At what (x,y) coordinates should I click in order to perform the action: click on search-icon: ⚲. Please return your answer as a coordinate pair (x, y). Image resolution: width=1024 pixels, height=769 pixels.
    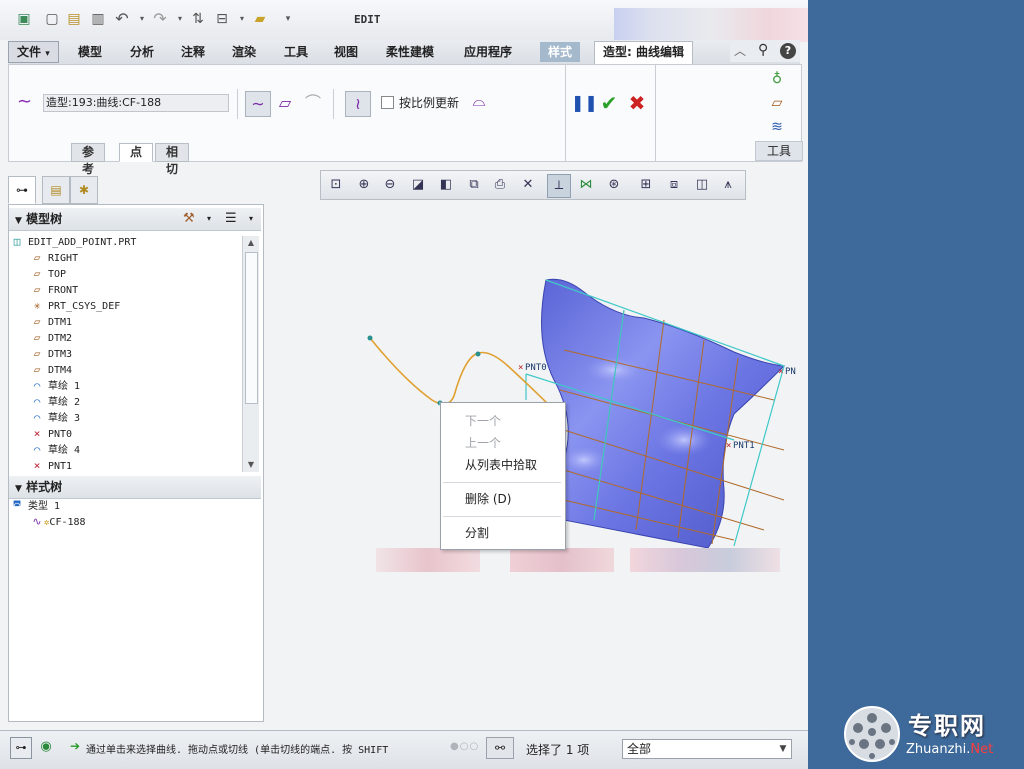
    Looking at the image, I should click on (763, 50).